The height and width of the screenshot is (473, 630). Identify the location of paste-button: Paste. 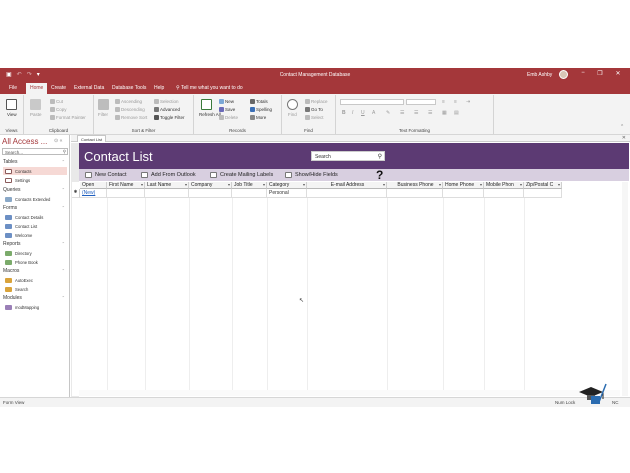
(36, 114).